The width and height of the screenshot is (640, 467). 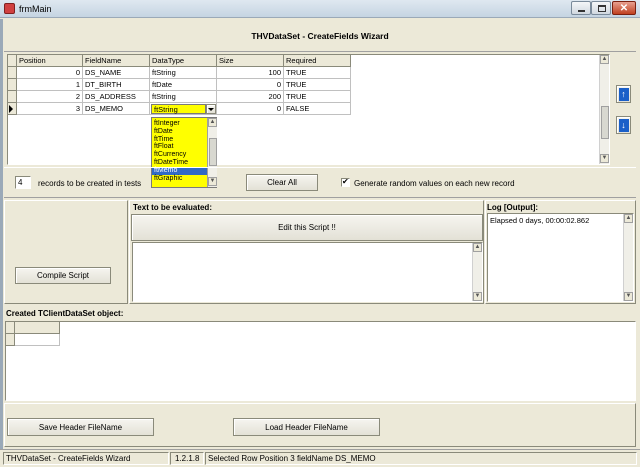 I want to click on edit-script-button: Edit this Script !!, so click(x=307, y=227).